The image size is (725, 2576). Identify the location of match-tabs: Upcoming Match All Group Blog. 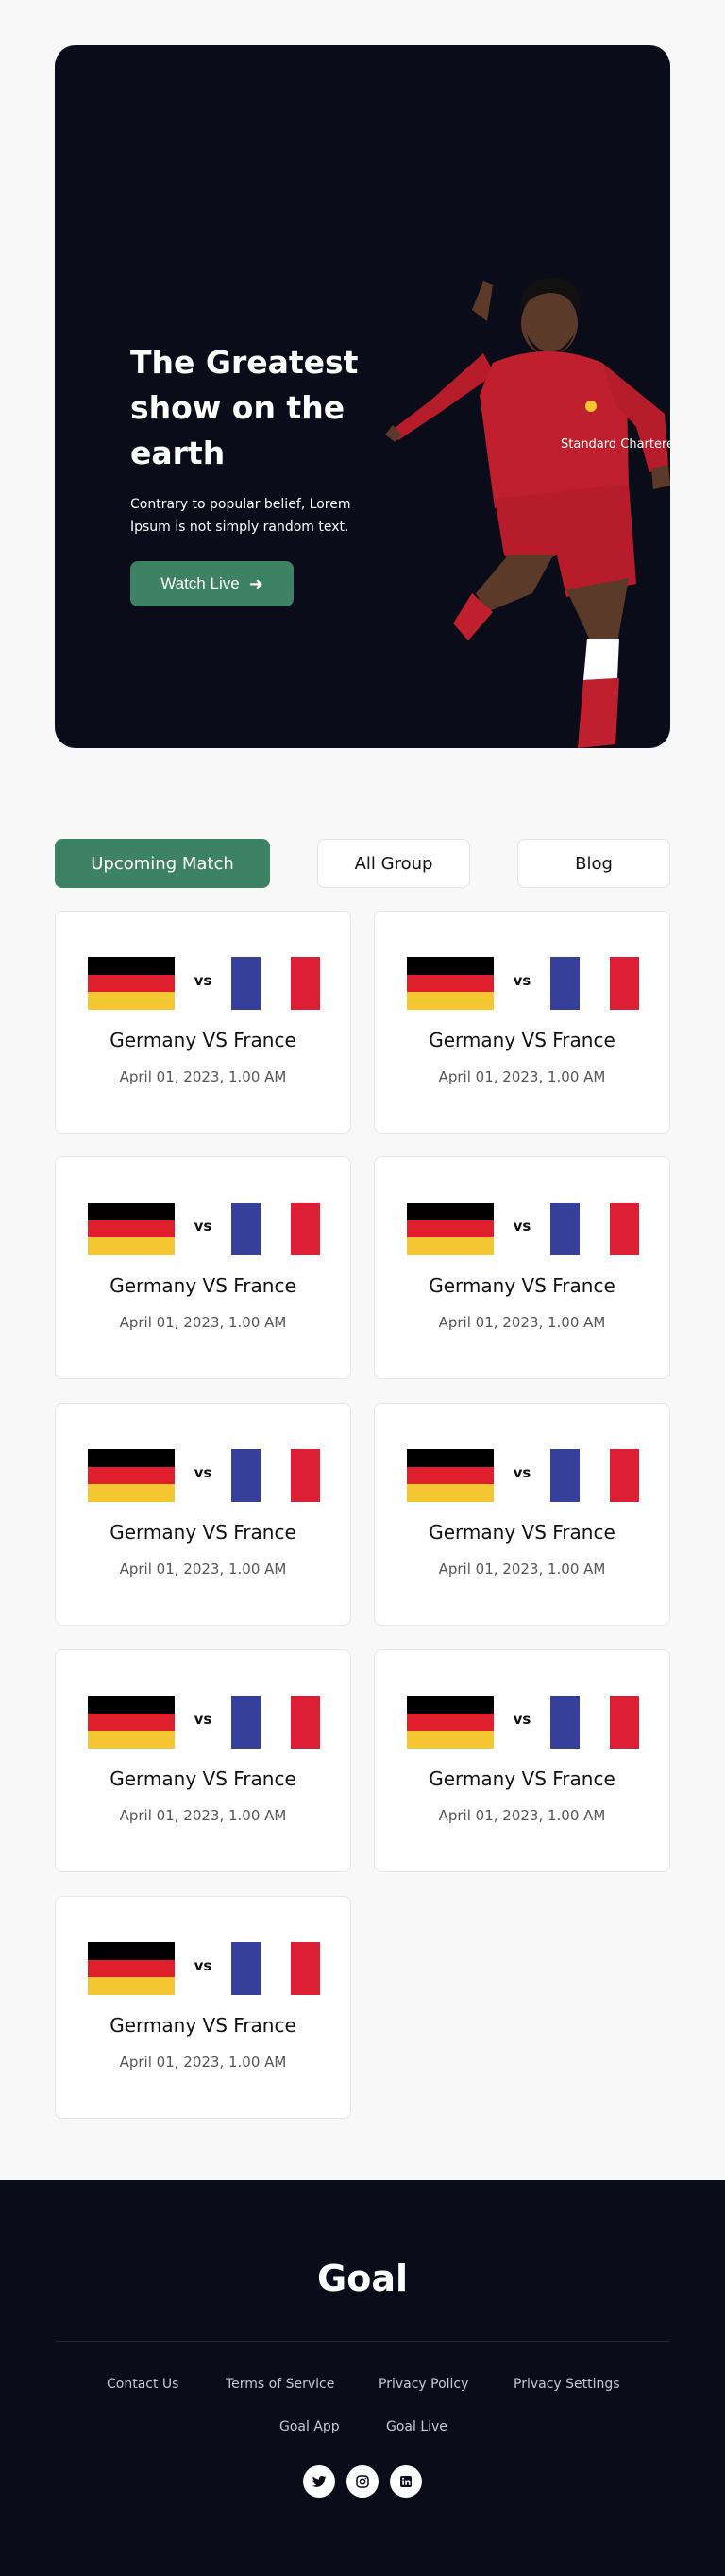
(362, 864).